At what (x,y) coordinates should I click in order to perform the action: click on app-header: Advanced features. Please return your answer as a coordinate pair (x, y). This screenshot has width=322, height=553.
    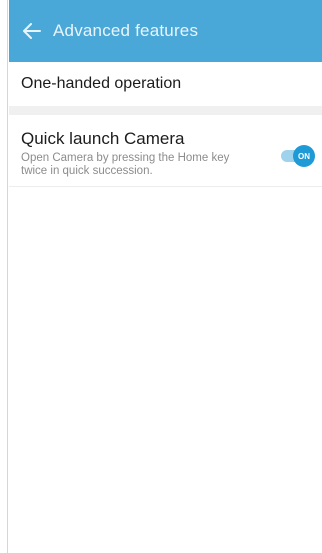
    Looking at the image, I should click on (165, 31).